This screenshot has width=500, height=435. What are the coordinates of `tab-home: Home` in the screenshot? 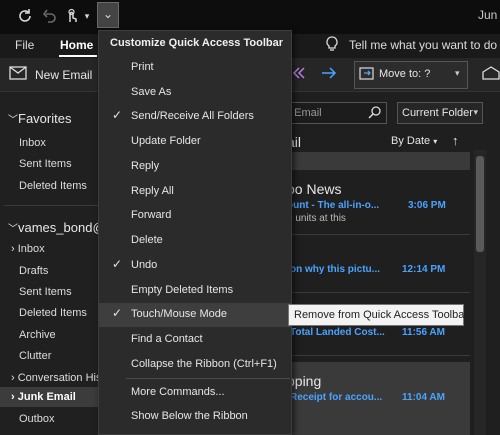 It's located at (76, 45).